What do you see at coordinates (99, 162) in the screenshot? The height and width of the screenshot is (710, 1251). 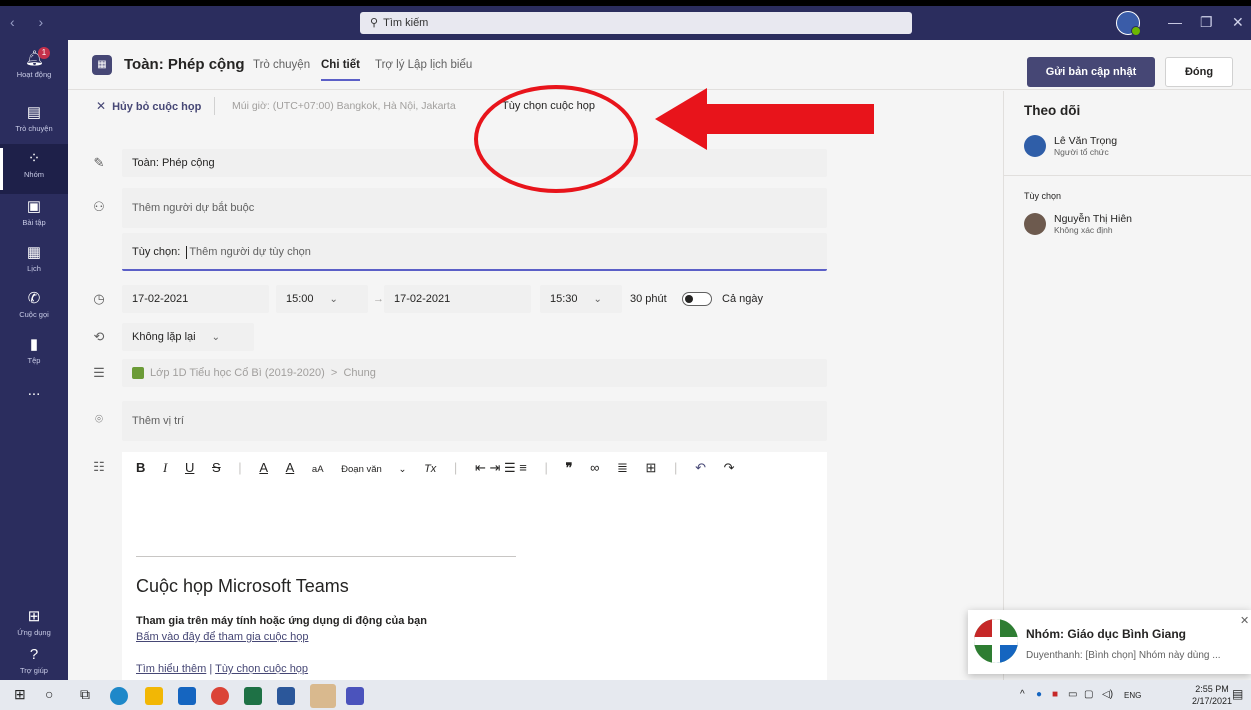 I see `pencil-icon: ✎` at bounding box center [99, 162].